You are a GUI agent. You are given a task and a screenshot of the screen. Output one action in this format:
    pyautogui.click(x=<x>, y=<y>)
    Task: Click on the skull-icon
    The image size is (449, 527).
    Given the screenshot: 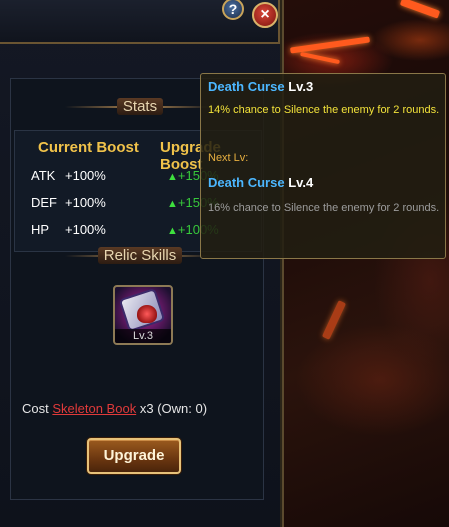 What is the action you would take?
    pyautogui.click(x=147, y=314)
    